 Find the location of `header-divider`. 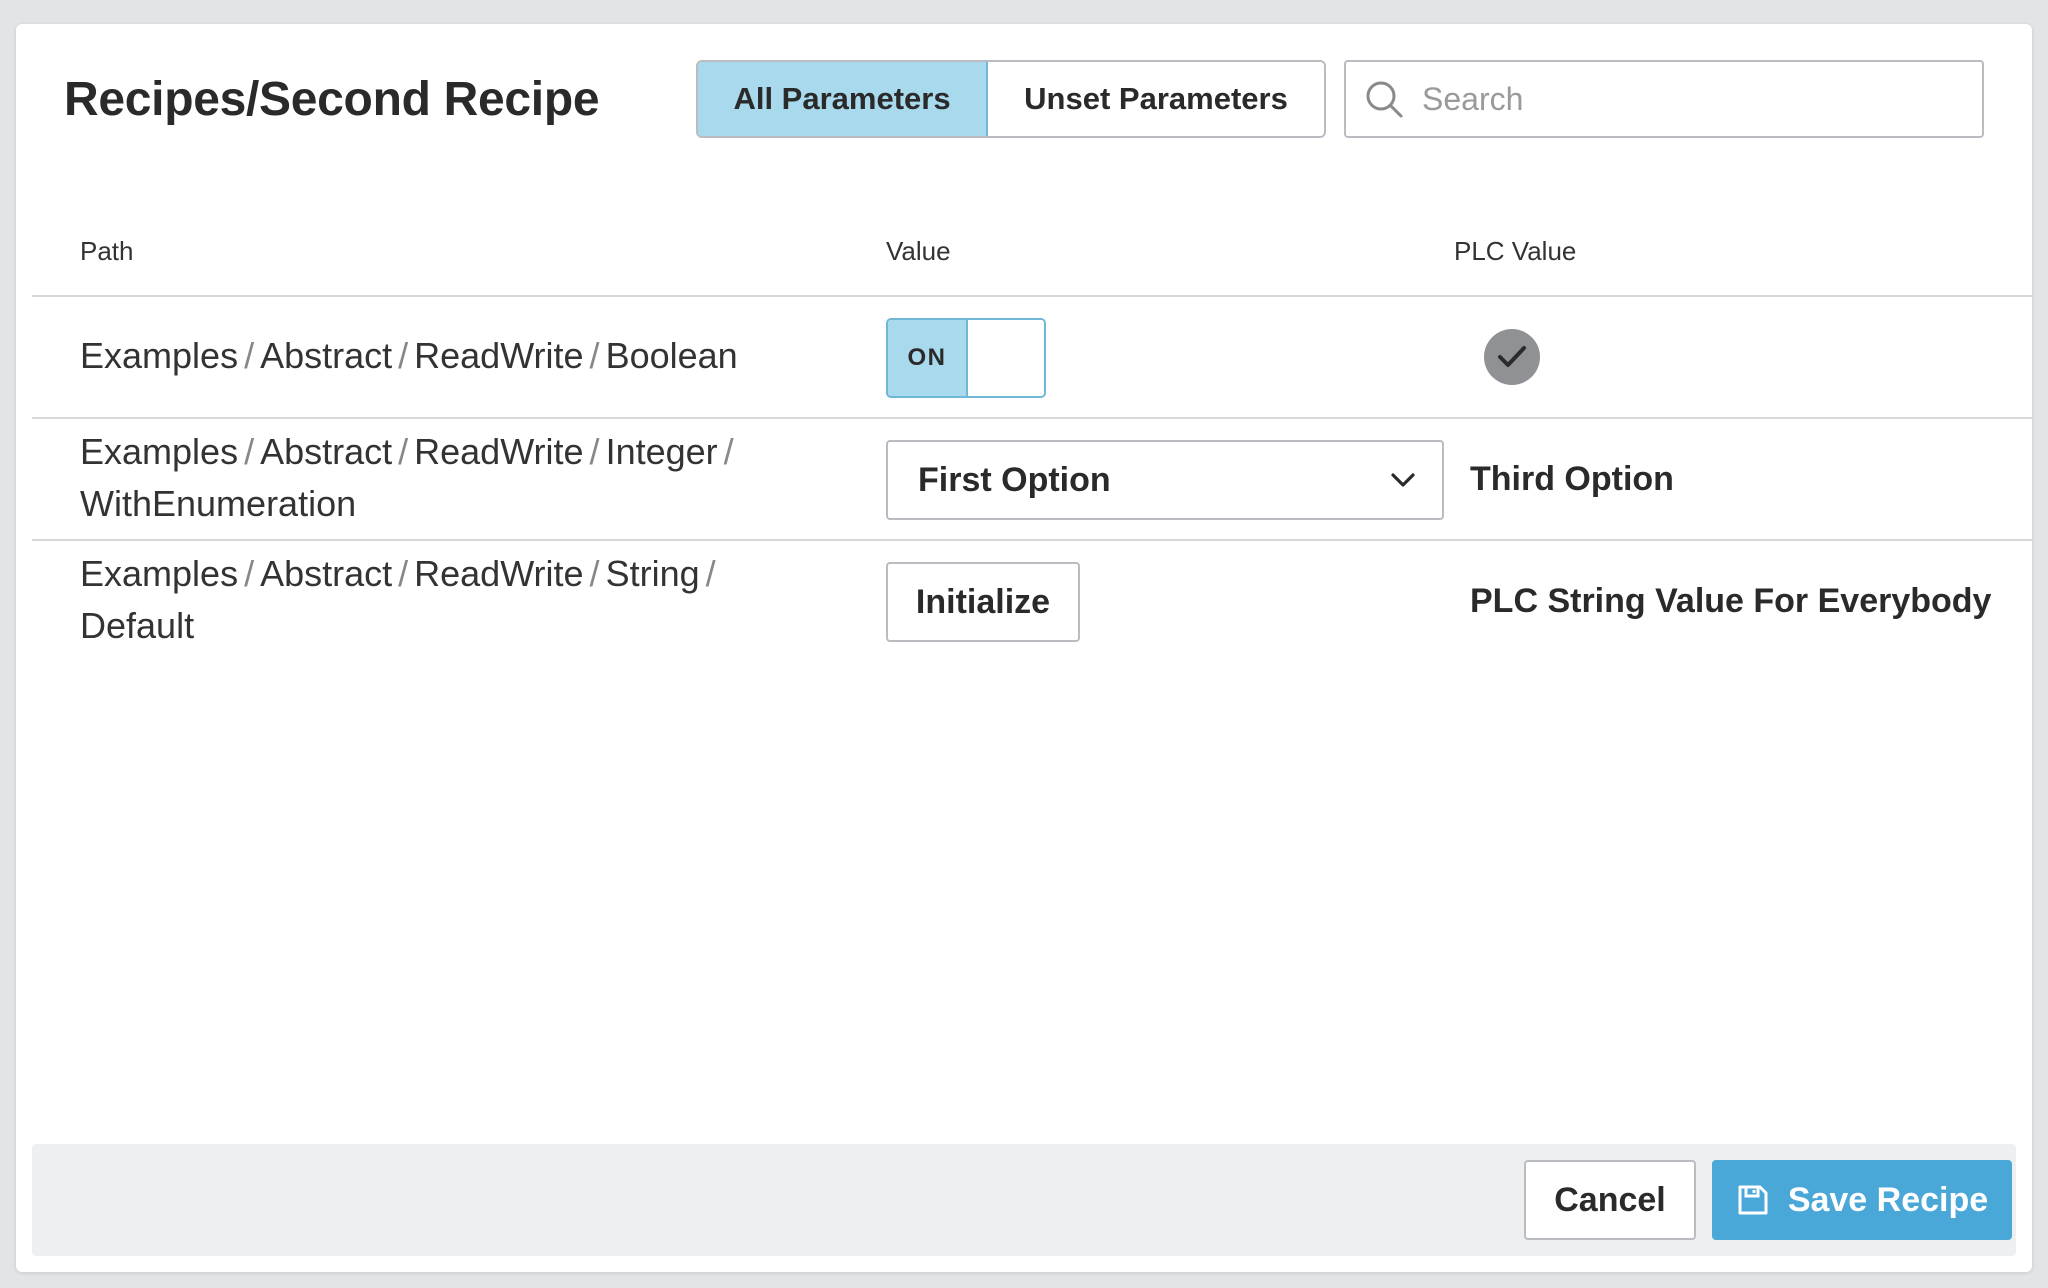

header-divider is located at coordinates (1032, 296).